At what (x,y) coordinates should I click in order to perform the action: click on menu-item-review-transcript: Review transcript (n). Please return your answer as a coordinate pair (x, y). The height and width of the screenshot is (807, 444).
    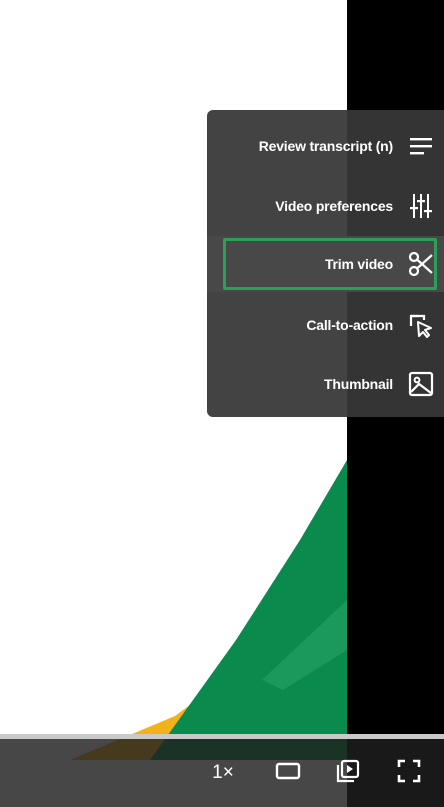
    Looking at the image, I should click on (325, 146).